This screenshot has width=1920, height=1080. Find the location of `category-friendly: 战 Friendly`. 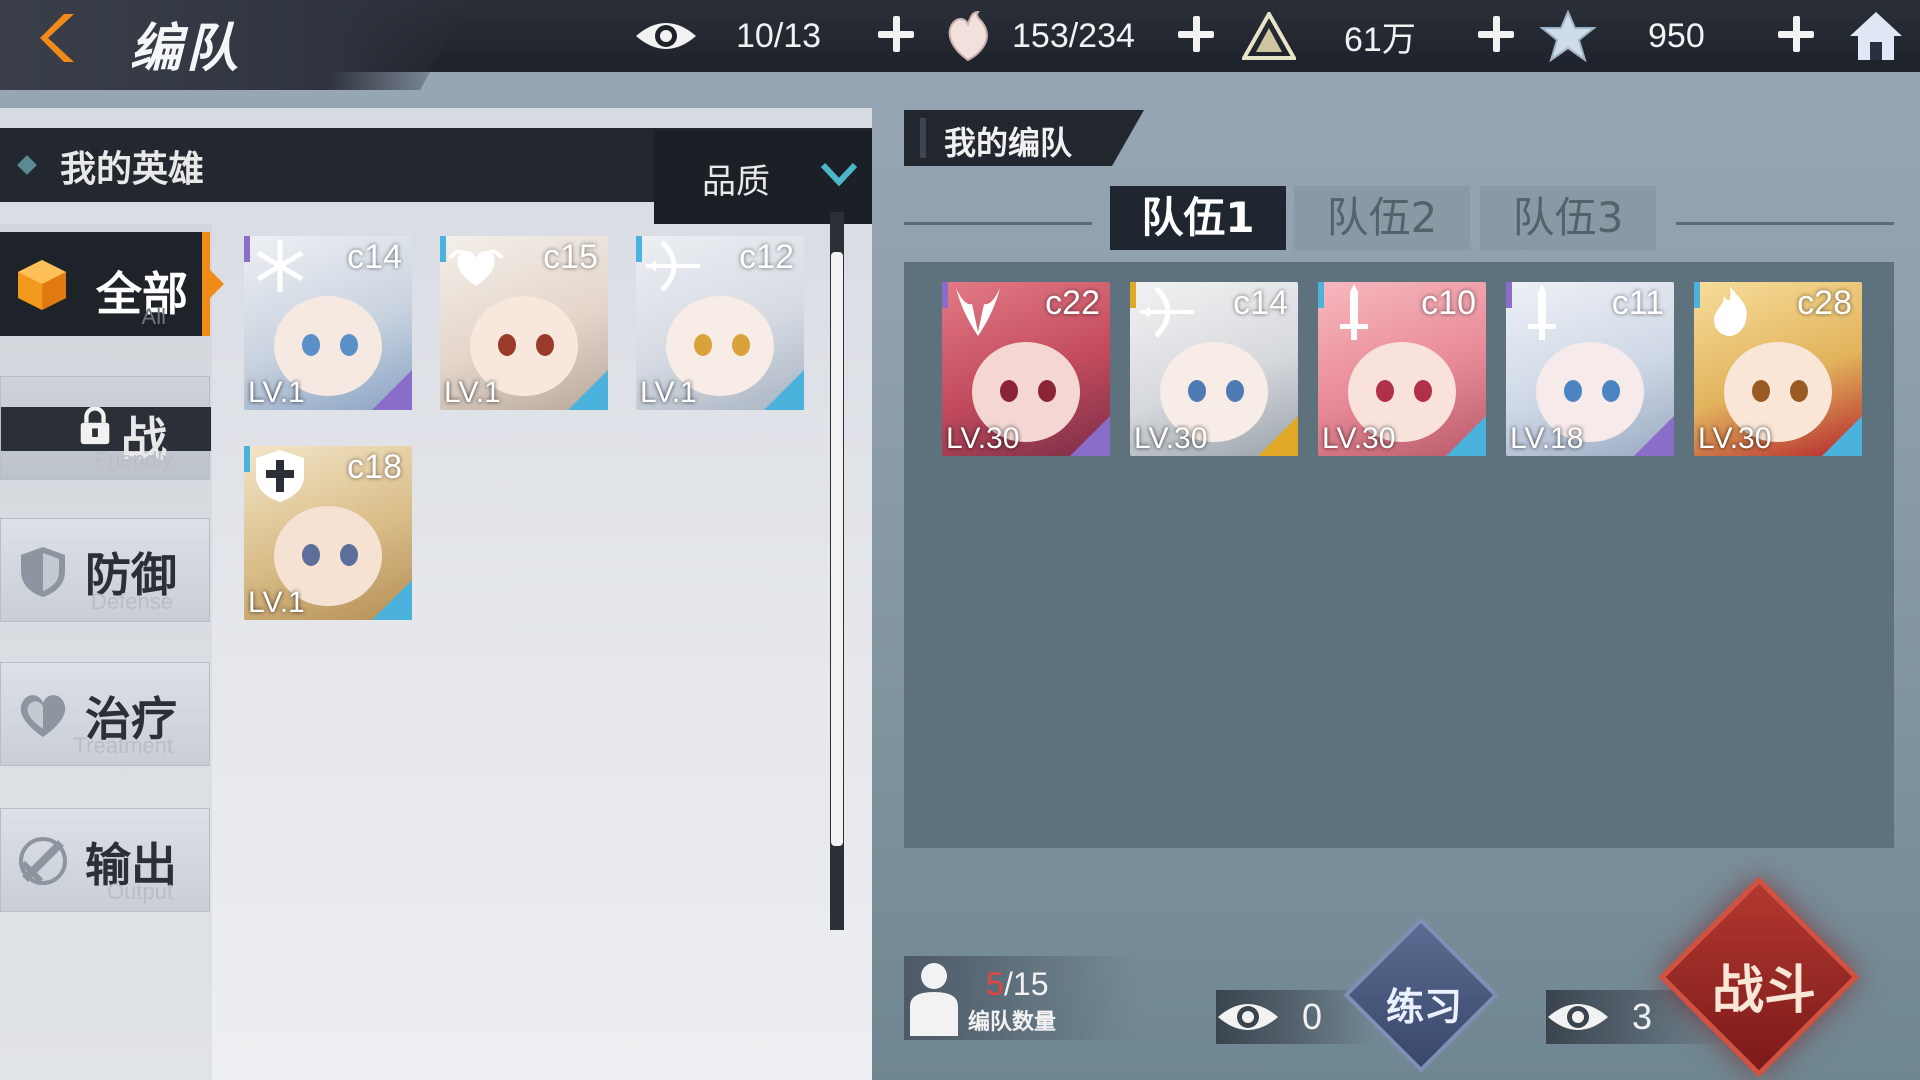

category-friendly: 战 Friendly is located at coordinates (105, 428).